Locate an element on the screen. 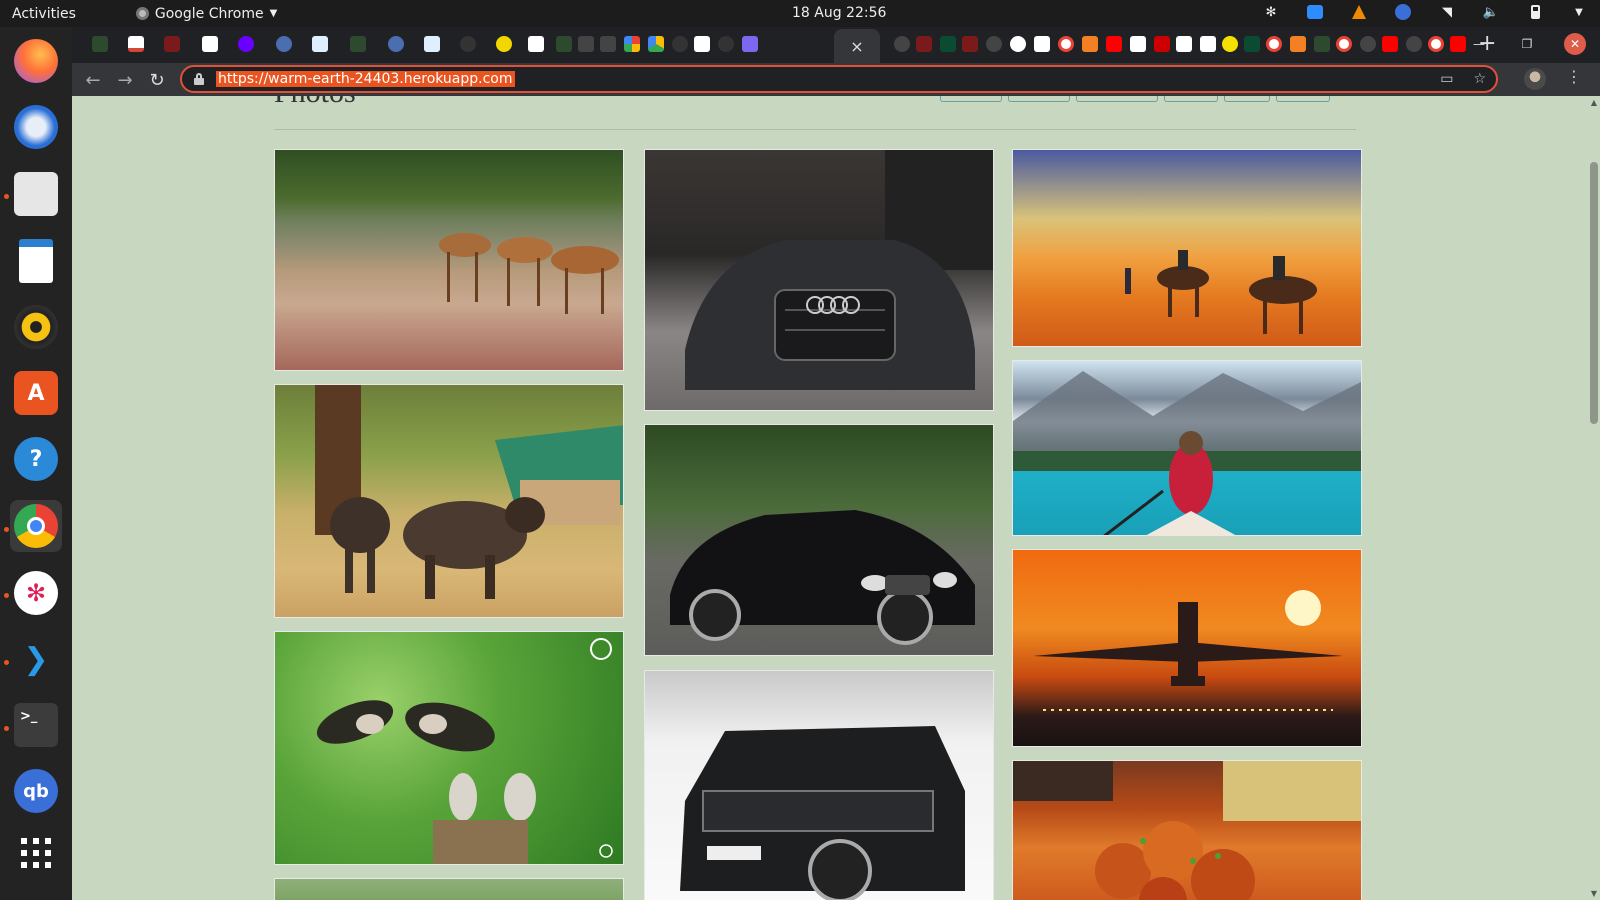 Image resolution: width=1600 pixels, height=900 pixels. chevron-down-icon: ▼ is located at coordinates (1579, 12).